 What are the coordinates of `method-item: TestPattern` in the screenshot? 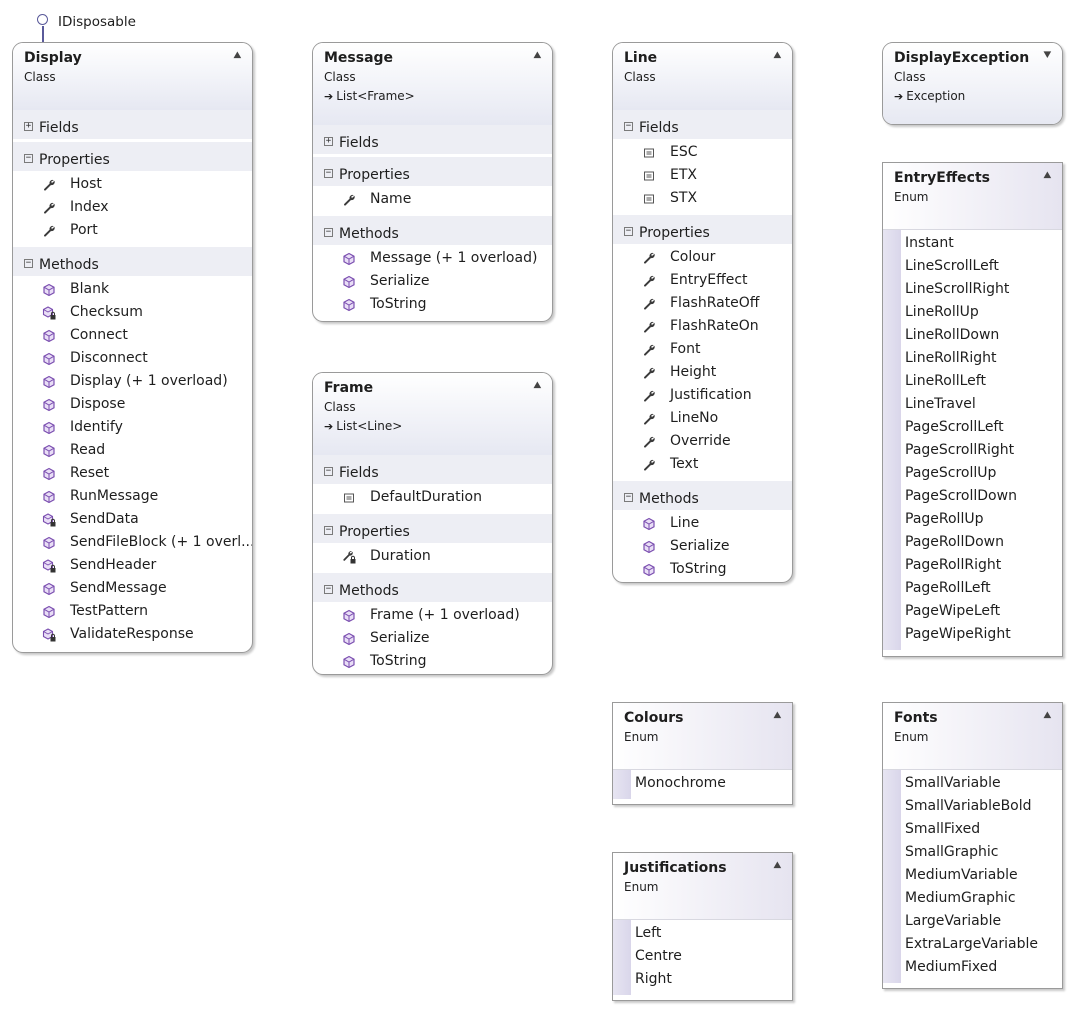 It's located at (132, 611).